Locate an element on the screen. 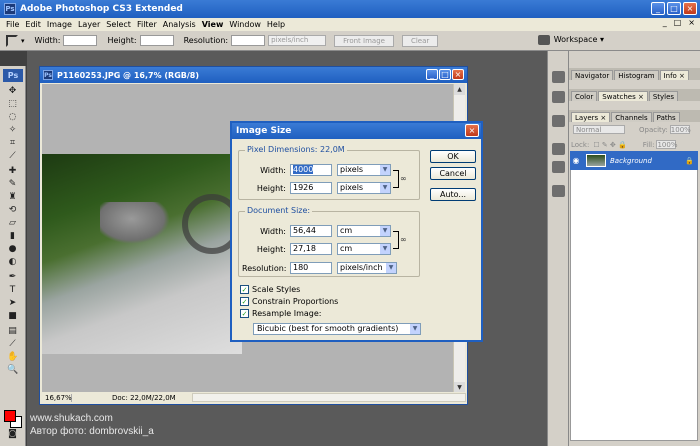  move-tool-icon: ✥ is located at coordinates (12, 91).